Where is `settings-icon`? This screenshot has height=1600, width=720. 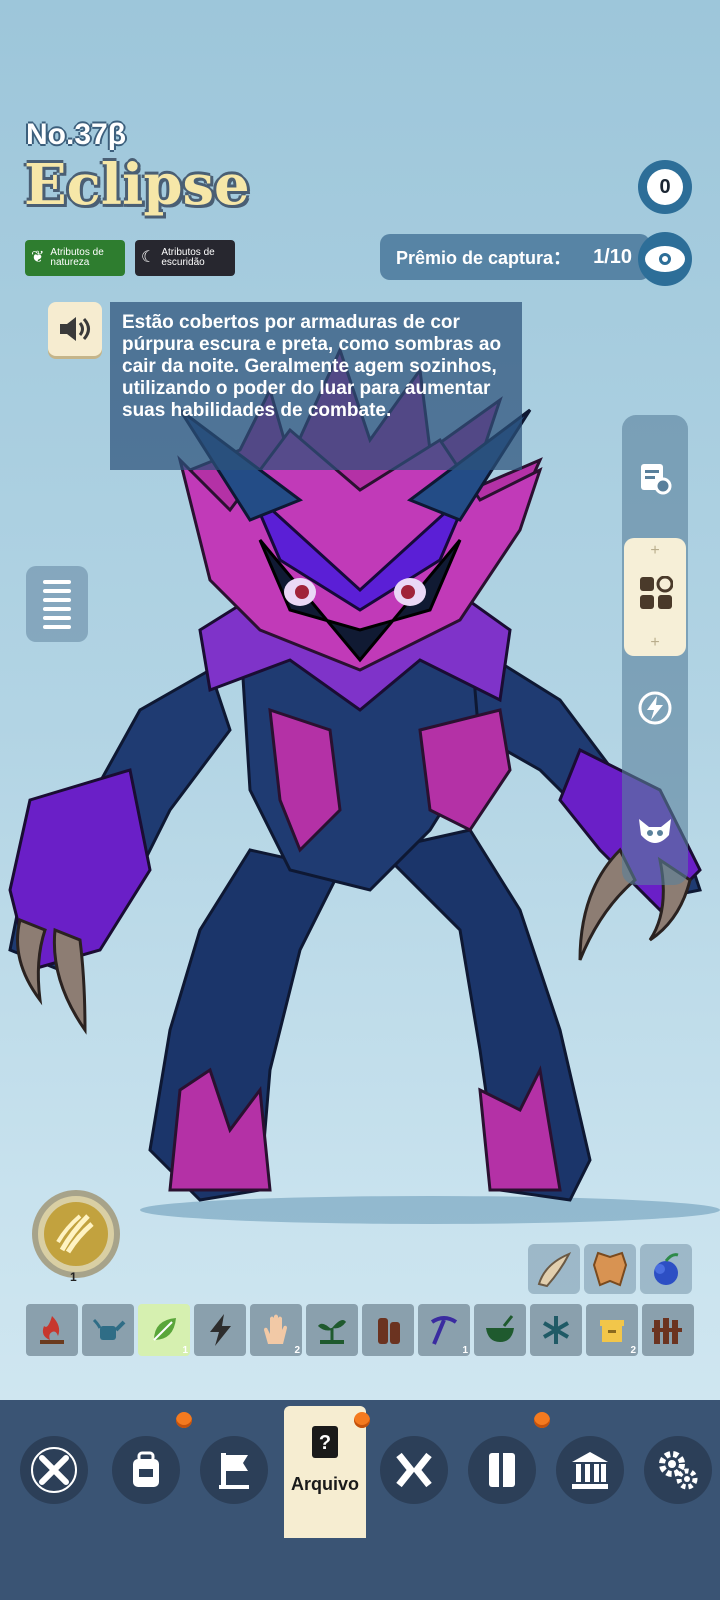 settings-icon is located at coordinates (678, 1470).